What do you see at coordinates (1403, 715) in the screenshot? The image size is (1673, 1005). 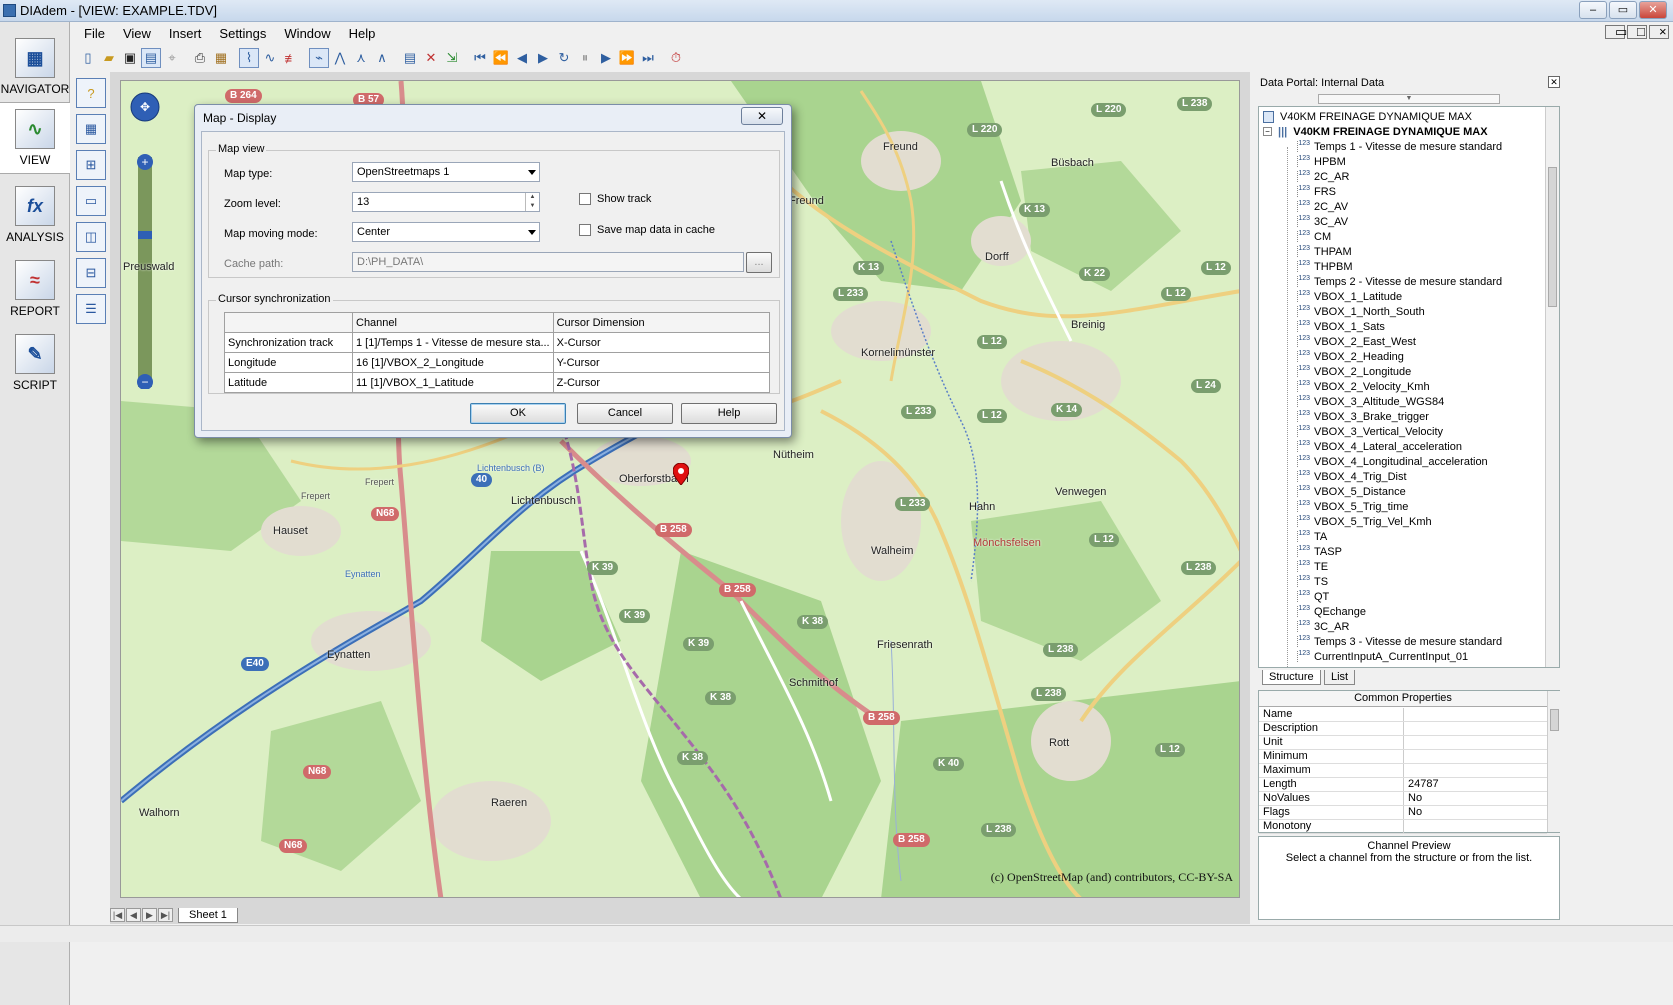 I see `property-row: Name` at bounding box center [1403, 715].